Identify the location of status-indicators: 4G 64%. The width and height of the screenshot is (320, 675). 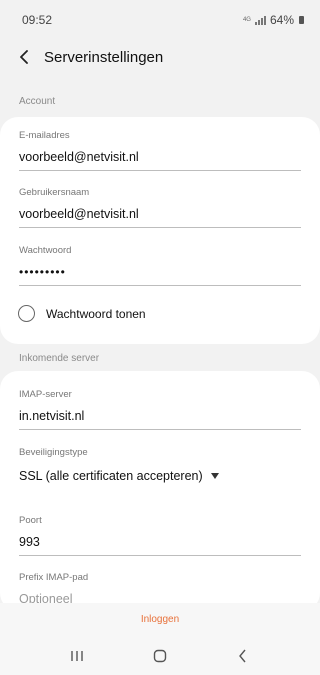
(273, 20).